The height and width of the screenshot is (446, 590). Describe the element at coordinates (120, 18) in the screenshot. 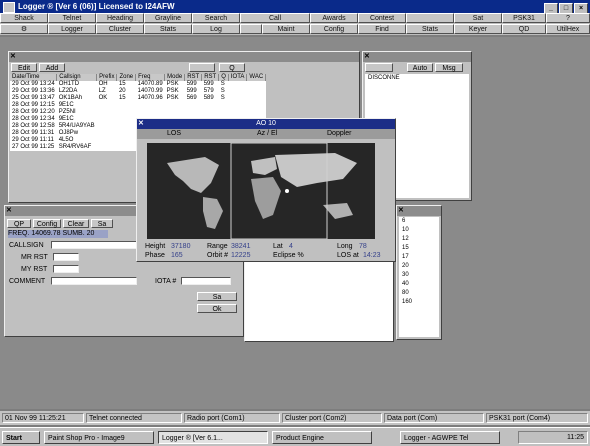

I see `tool-heading: Heading` at that location.